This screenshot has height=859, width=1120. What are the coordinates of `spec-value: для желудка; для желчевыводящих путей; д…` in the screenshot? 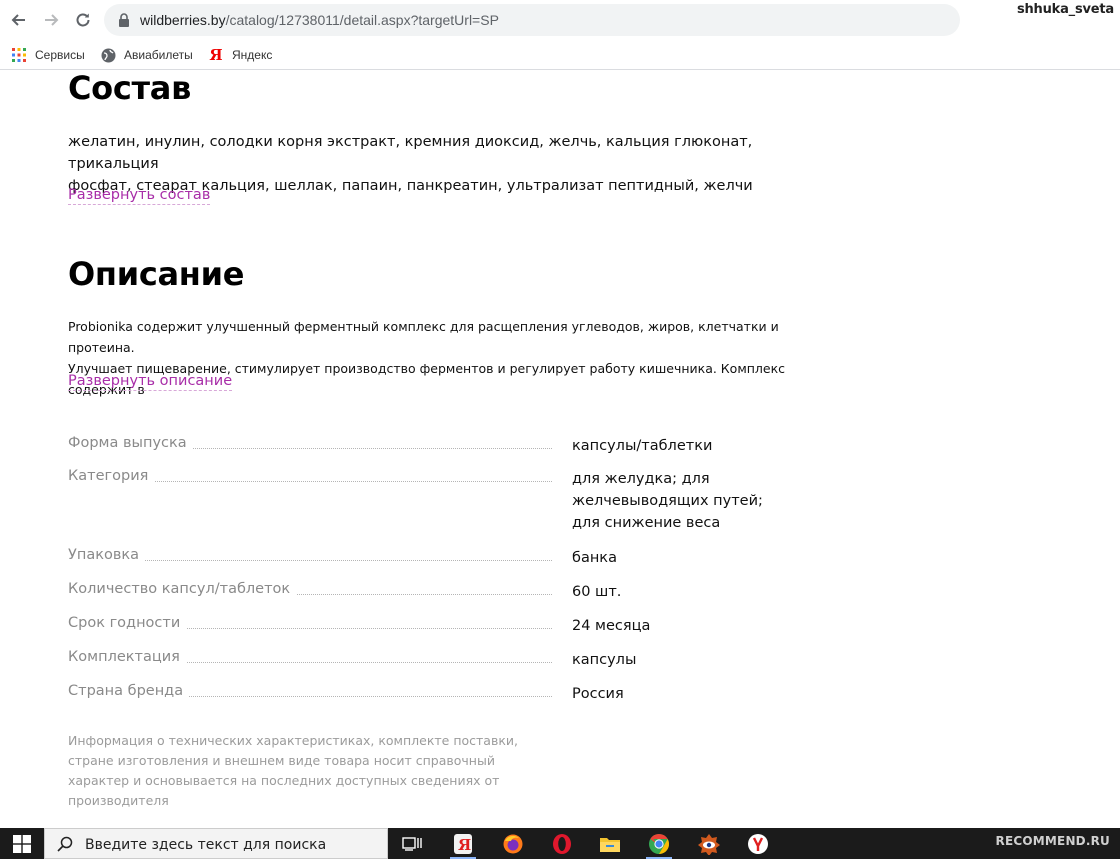 It's located at (667, 501).